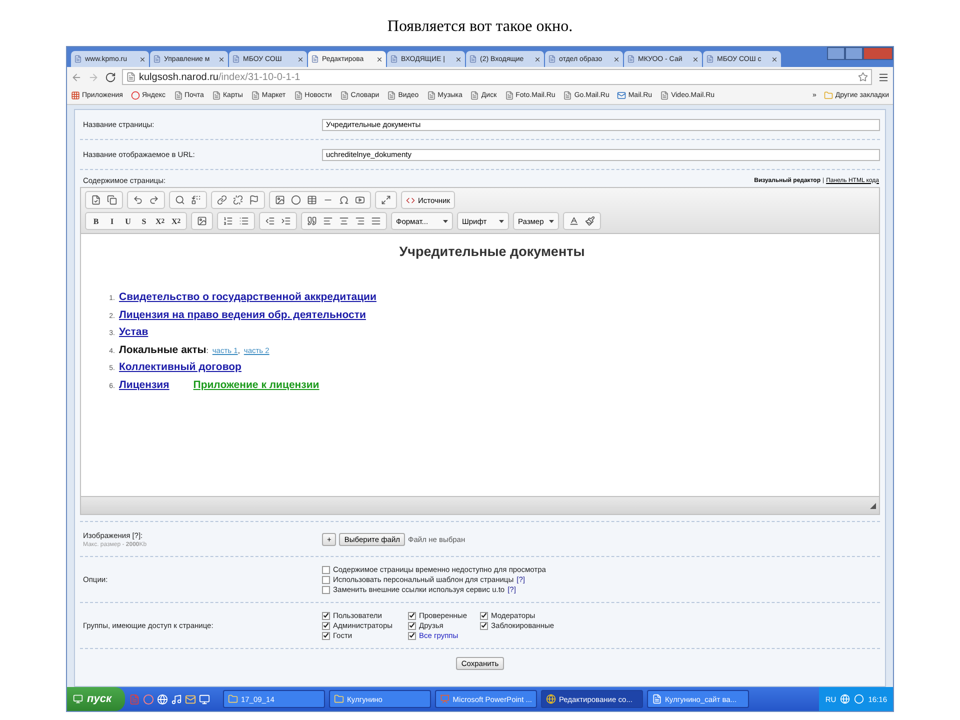  Describe the element at coordinates (574, 221) in the screenshot. I see `text-color-icon` at that location.